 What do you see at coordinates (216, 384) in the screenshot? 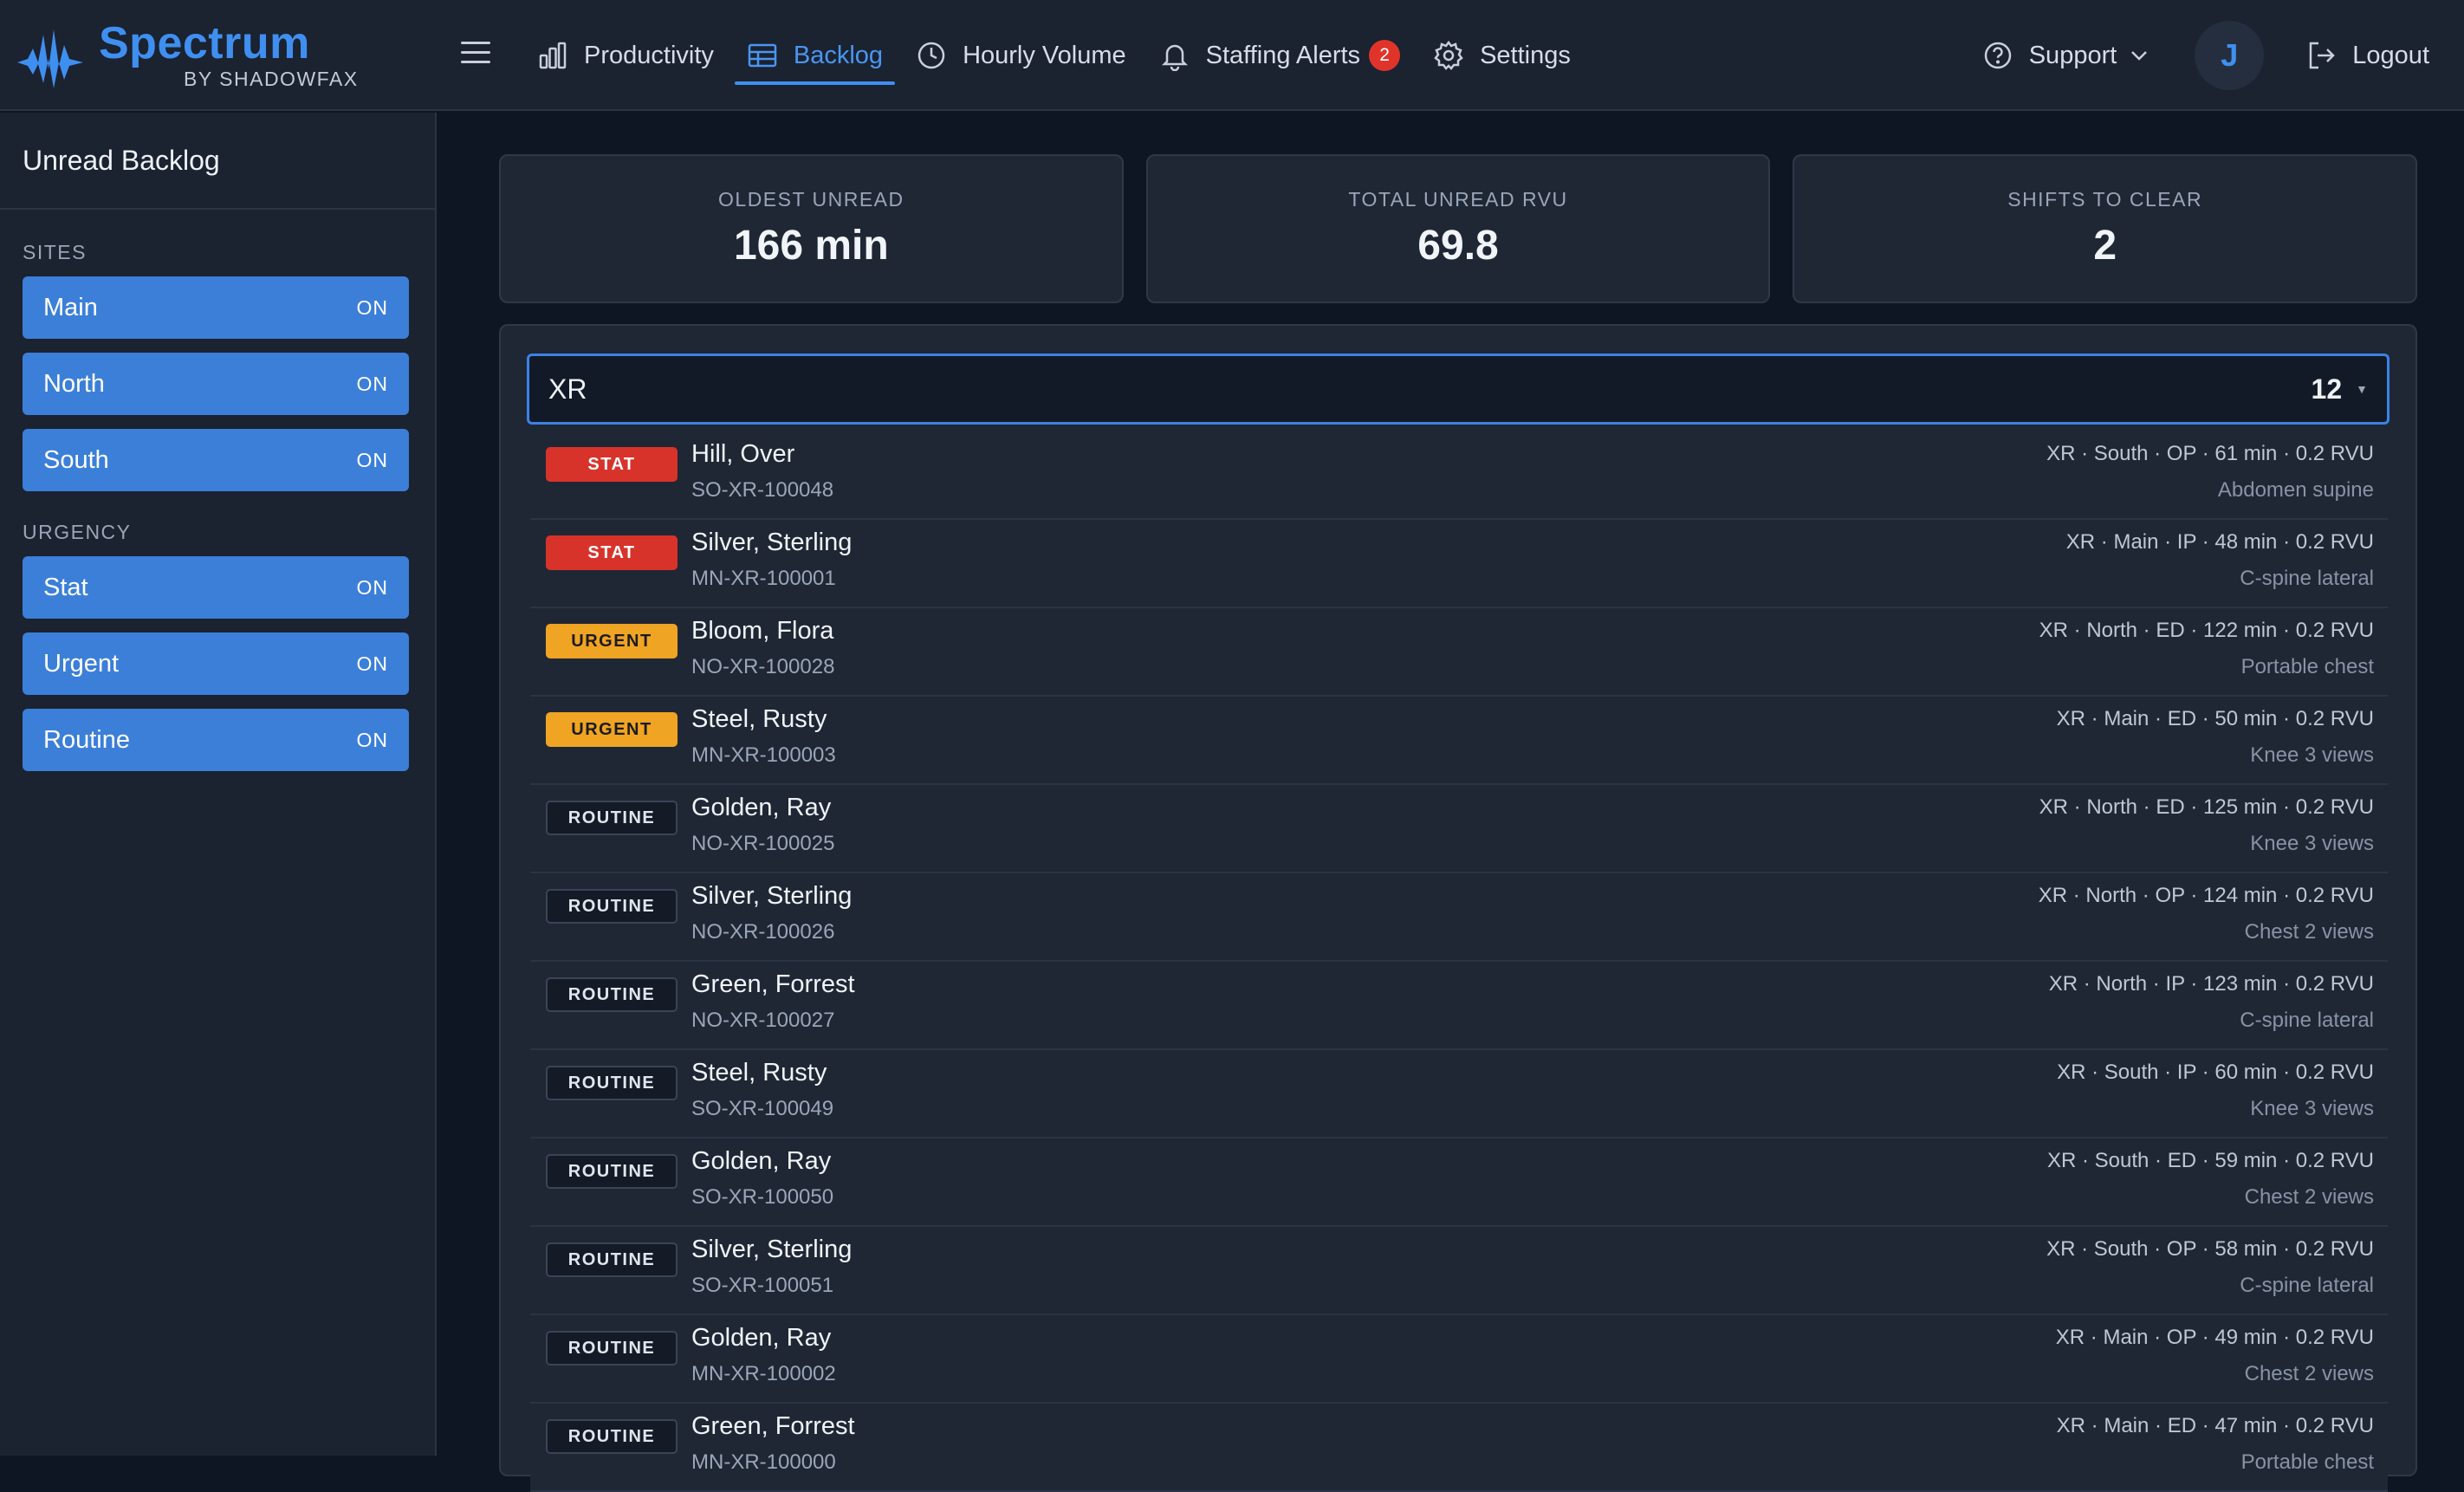
I see `site-toggle-north: North ON` at bounding box center [216, 384].